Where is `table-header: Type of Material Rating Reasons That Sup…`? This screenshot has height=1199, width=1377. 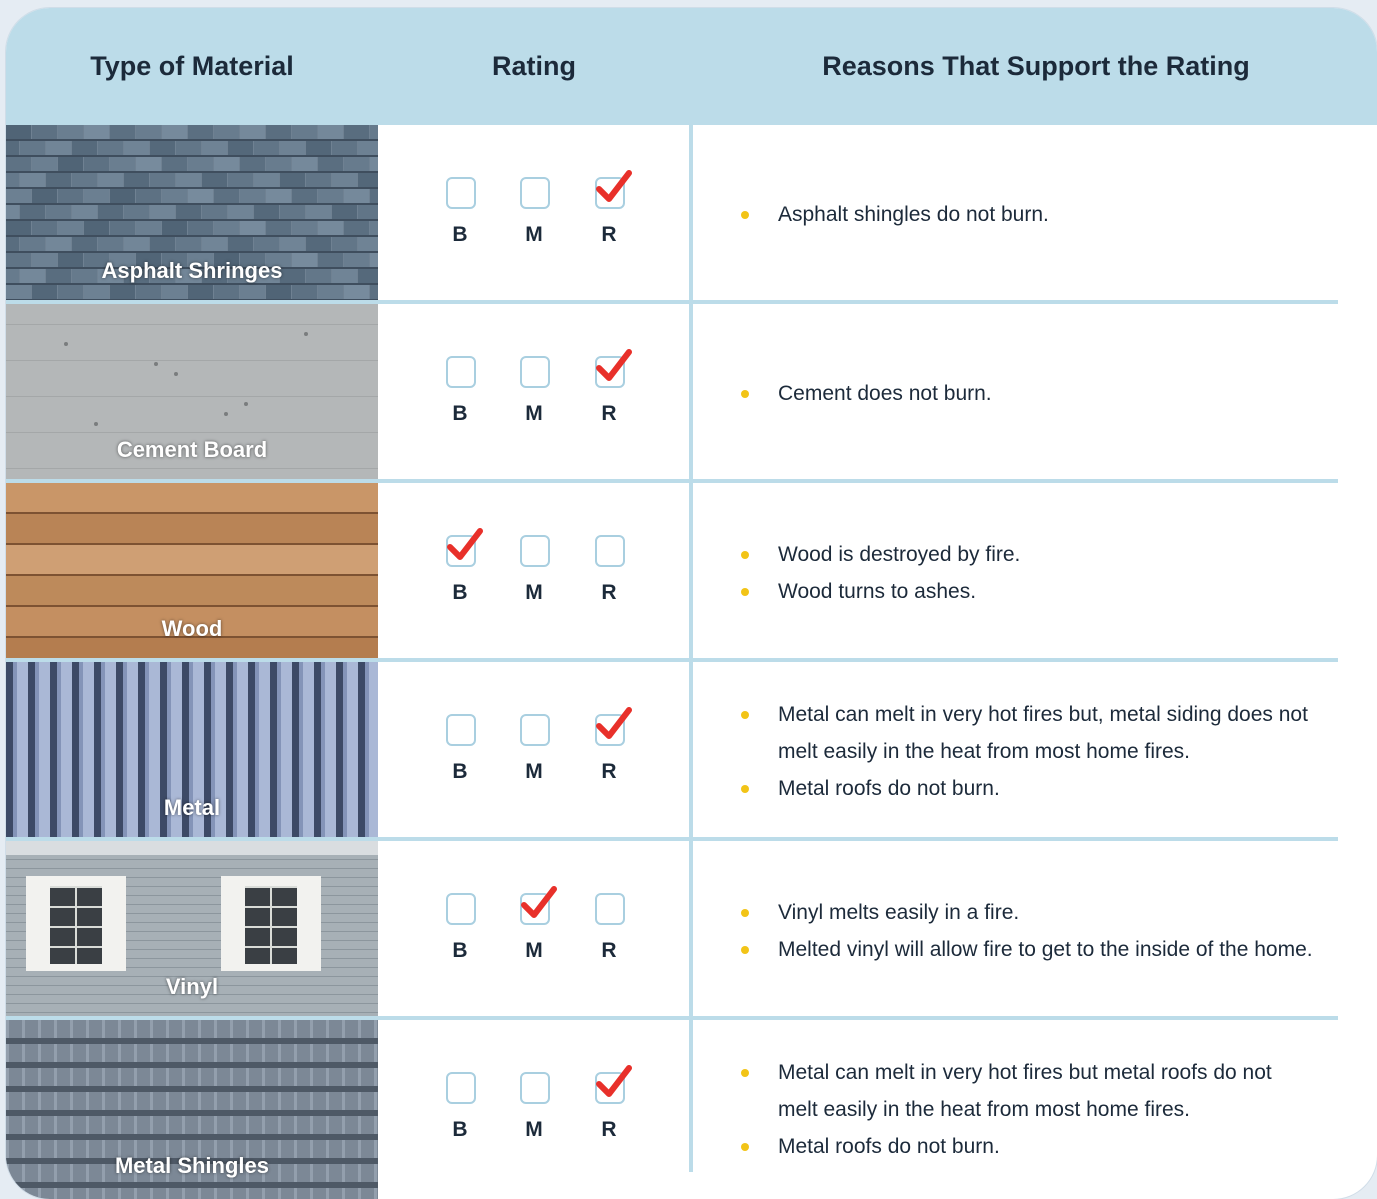
table-header: Type of Material Rating Reasons That Sup… is located at coordinates (691, 66).